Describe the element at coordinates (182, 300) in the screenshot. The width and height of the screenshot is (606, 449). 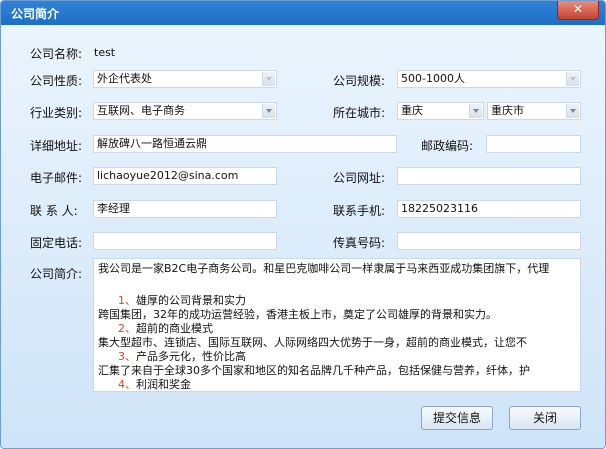
I see `intro-line: 1、雄厚的公司背景和实力` at that location.